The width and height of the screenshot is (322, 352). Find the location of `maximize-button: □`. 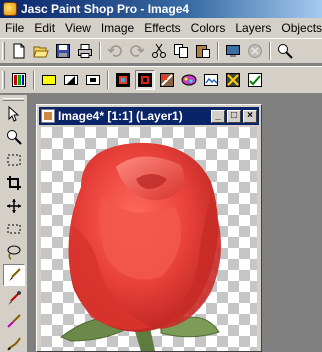

maximize-button: □ is located at coordinates (234, 116).